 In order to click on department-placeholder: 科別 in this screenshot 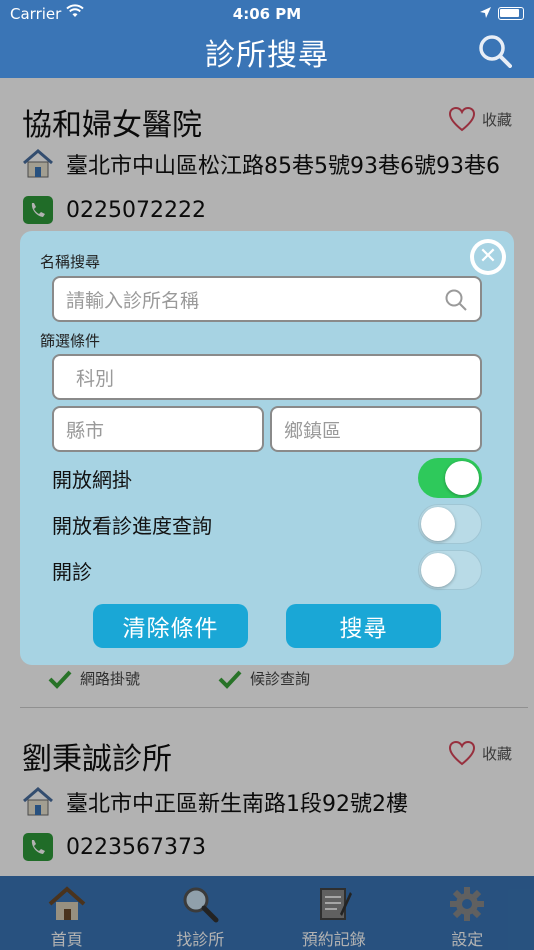, I will do `click(95, 378)`.